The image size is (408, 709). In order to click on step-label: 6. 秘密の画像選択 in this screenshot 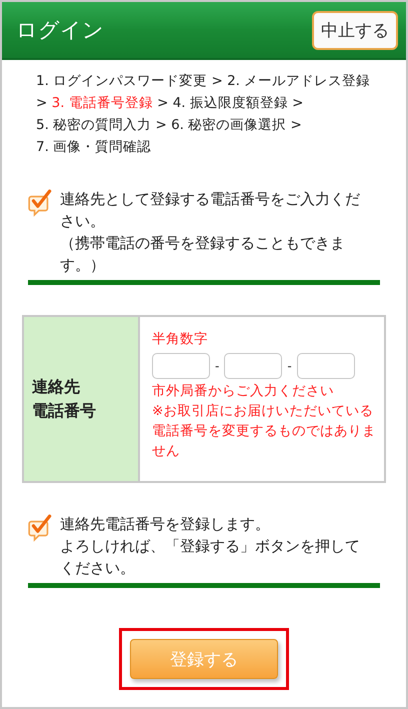, I will do `click(228, 125)`.